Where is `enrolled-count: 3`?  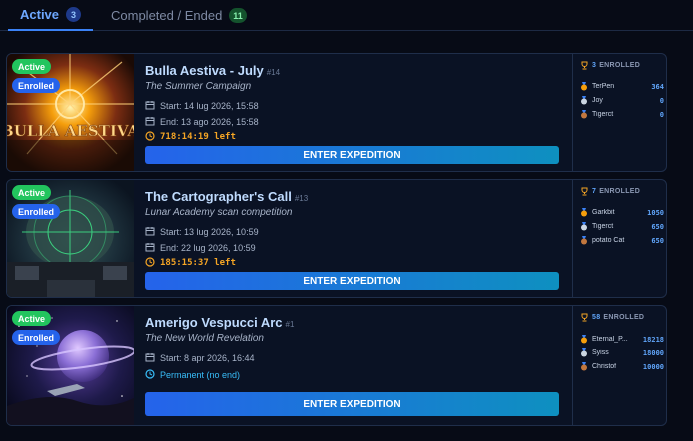
enrolled-count: 3 is located at coordinates (594, 65).